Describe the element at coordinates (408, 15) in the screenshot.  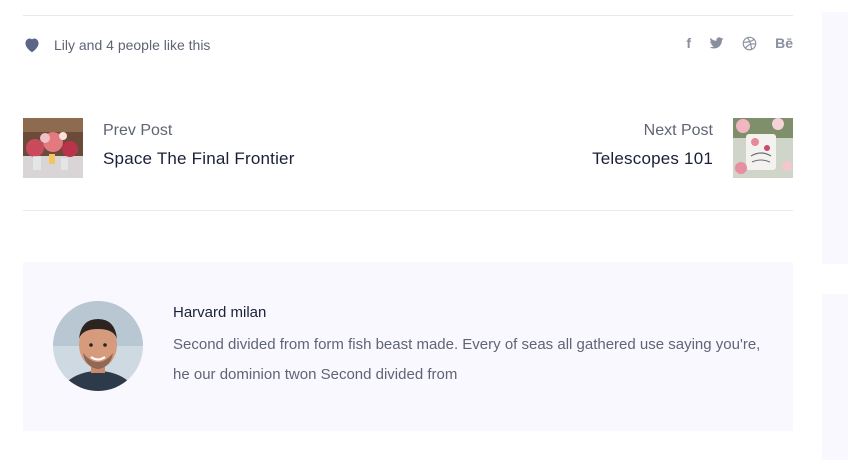
I see `top-divider` at that location.